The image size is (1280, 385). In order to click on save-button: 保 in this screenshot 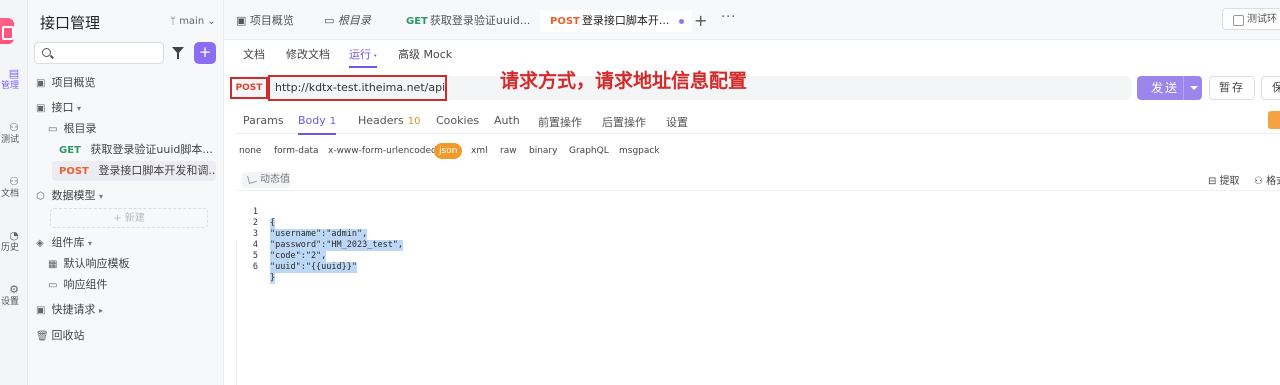, I will do `click(1270, 88)`.